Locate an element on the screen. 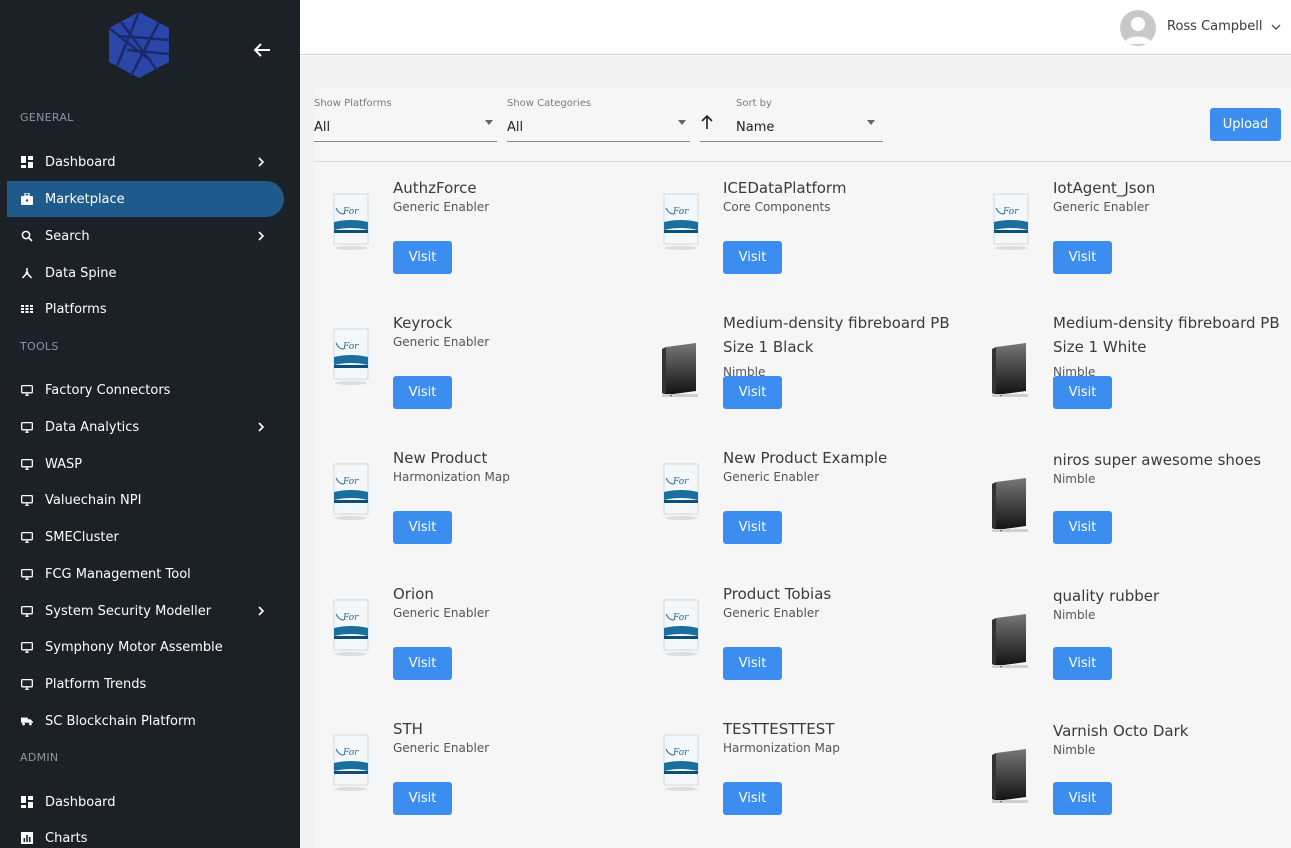 Image resolution: width=1291 pixels, height=848 pixels. sidebar-item-platforms: Platforms is located at coordinates (145, 309).